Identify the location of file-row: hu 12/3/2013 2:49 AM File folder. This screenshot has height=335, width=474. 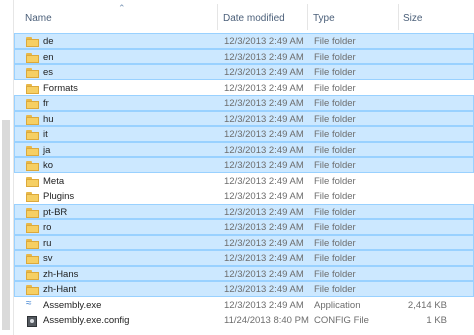
(244, 118).